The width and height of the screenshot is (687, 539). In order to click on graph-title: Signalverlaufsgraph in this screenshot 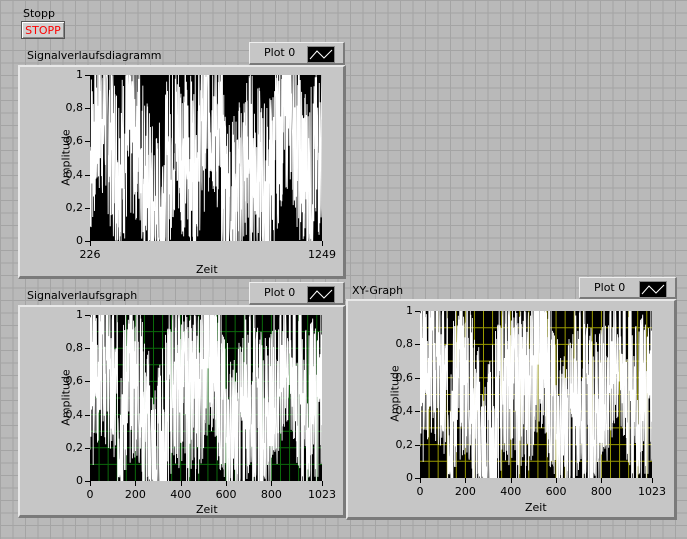, I will do `click(82, 295)`.